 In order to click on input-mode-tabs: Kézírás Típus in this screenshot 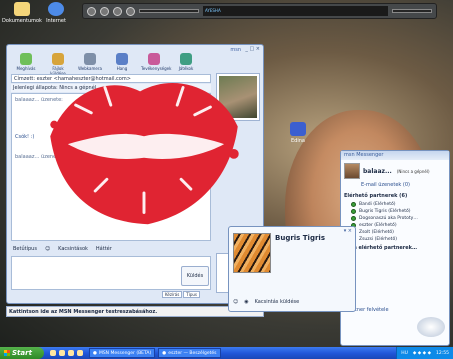, I will do `click(181, 294)`.